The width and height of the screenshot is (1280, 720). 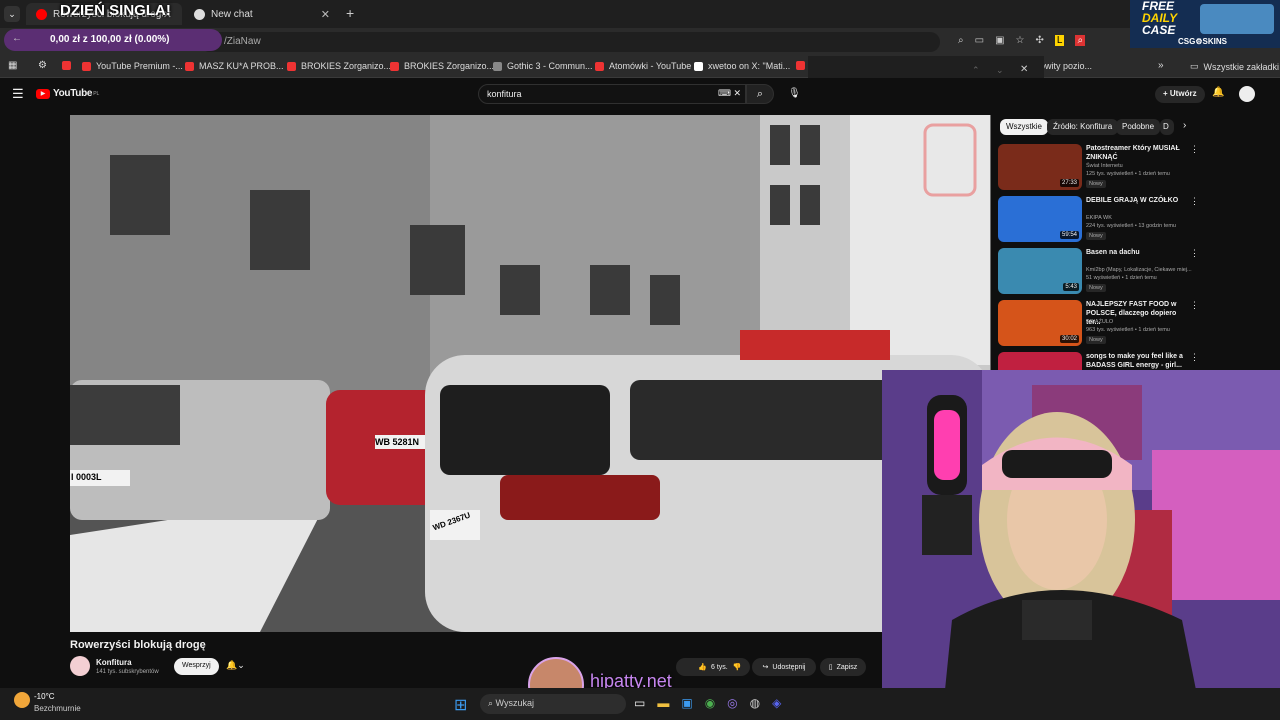 I want to click on event-banner: DZIEŃ SINGLA!, so click(x=115, y=10).